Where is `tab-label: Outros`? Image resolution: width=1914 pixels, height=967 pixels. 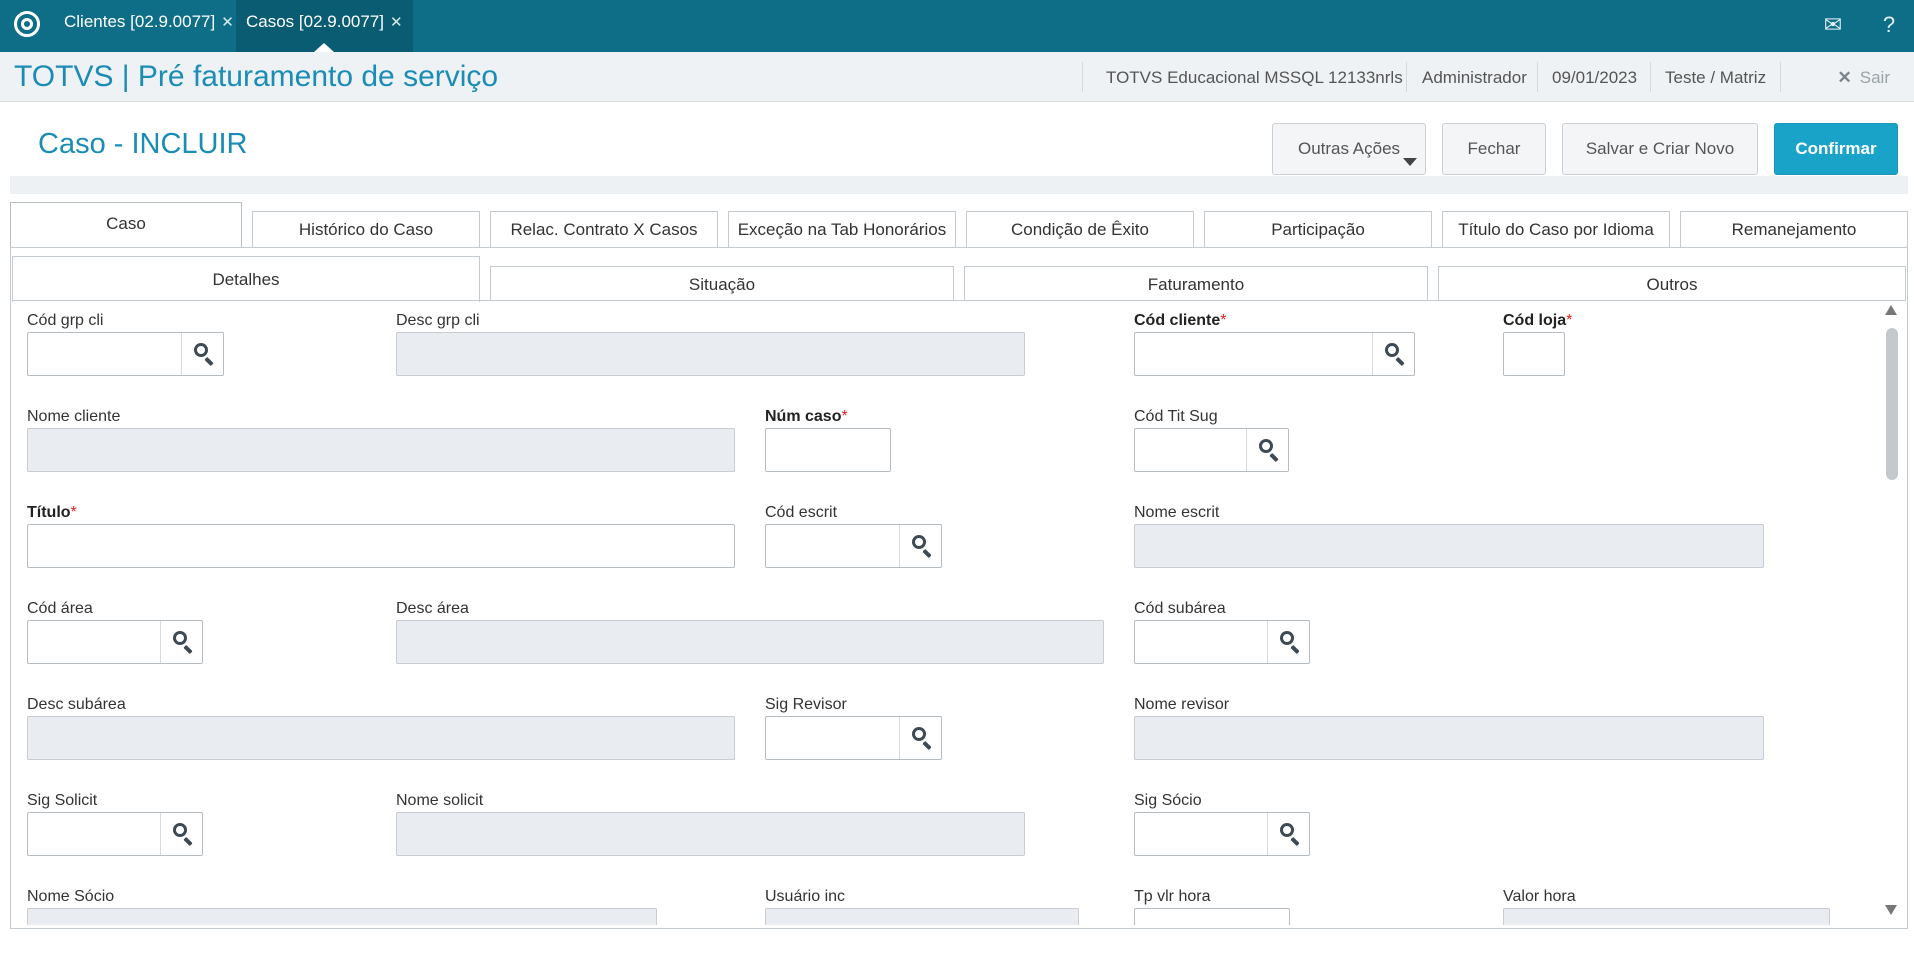
tab-label: Outros is located at coordinates (1672, 284).